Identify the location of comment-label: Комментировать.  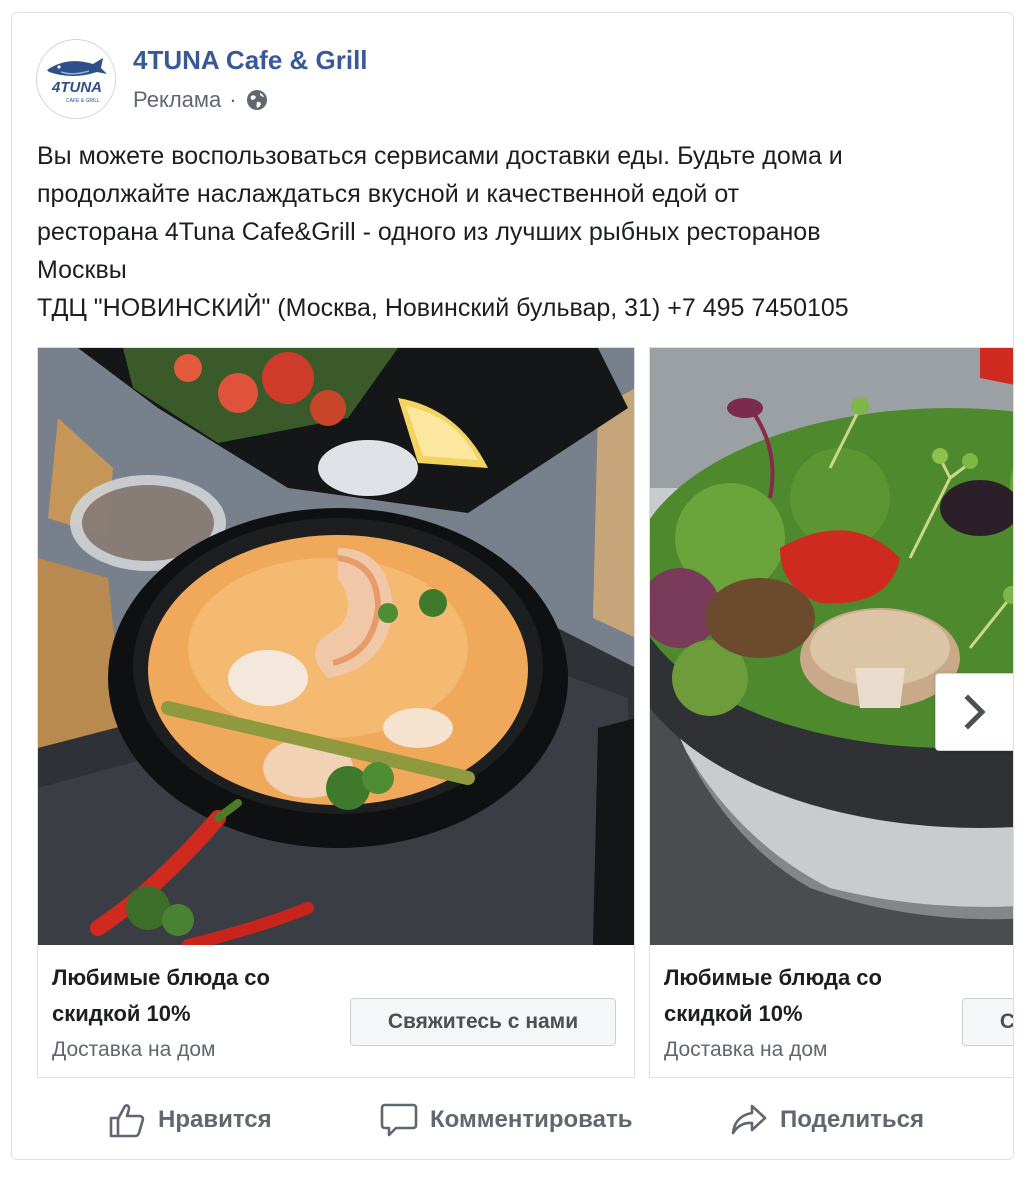
(531, 1119).